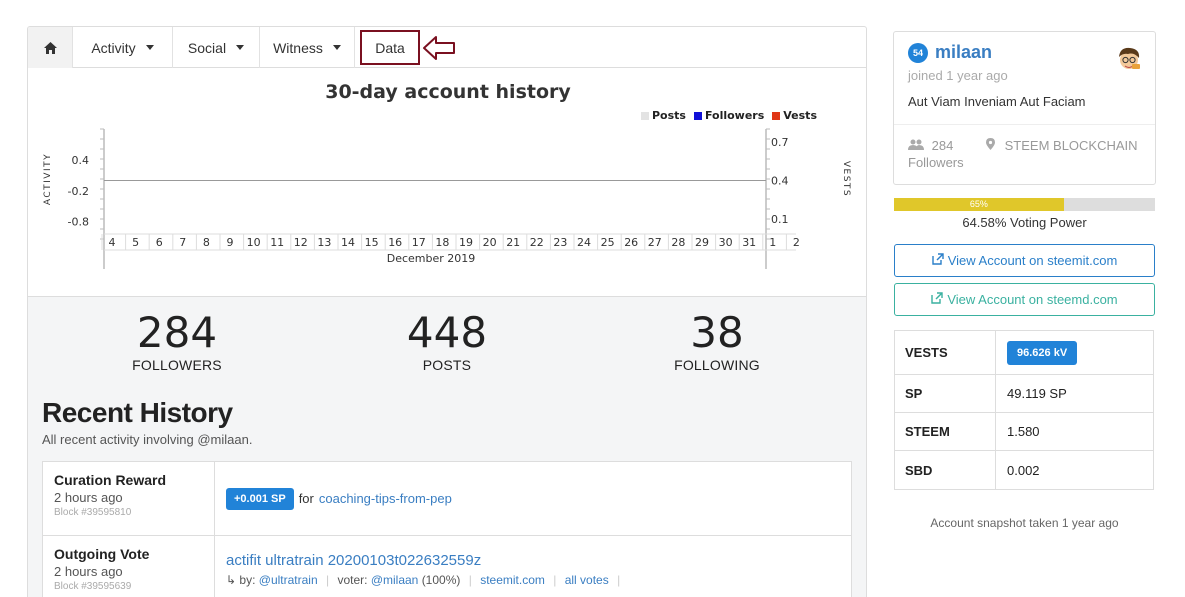 The image size is (1185, 597). I want to click on balance-value: 96.626 kV, so click(1074, 352).